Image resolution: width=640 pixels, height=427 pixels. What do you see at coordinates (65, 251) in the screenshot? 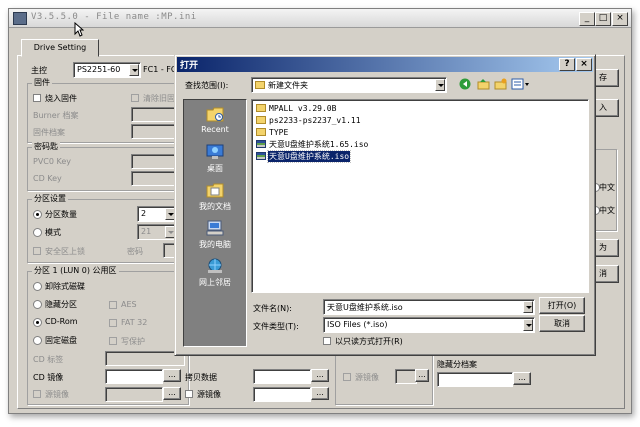
I see `secure-lock-label: 安全区上锁` at bounding box center [65, 251].